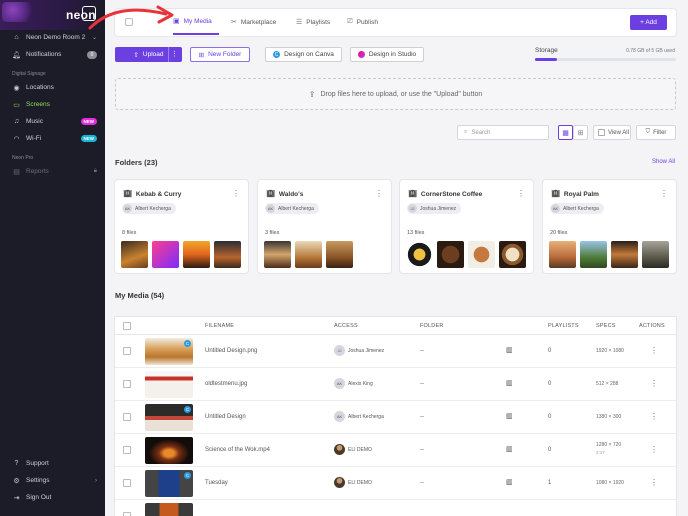 The width and height of the screenshot is (688, 516). I want to click on add-button: + Add, so click(648, 22).